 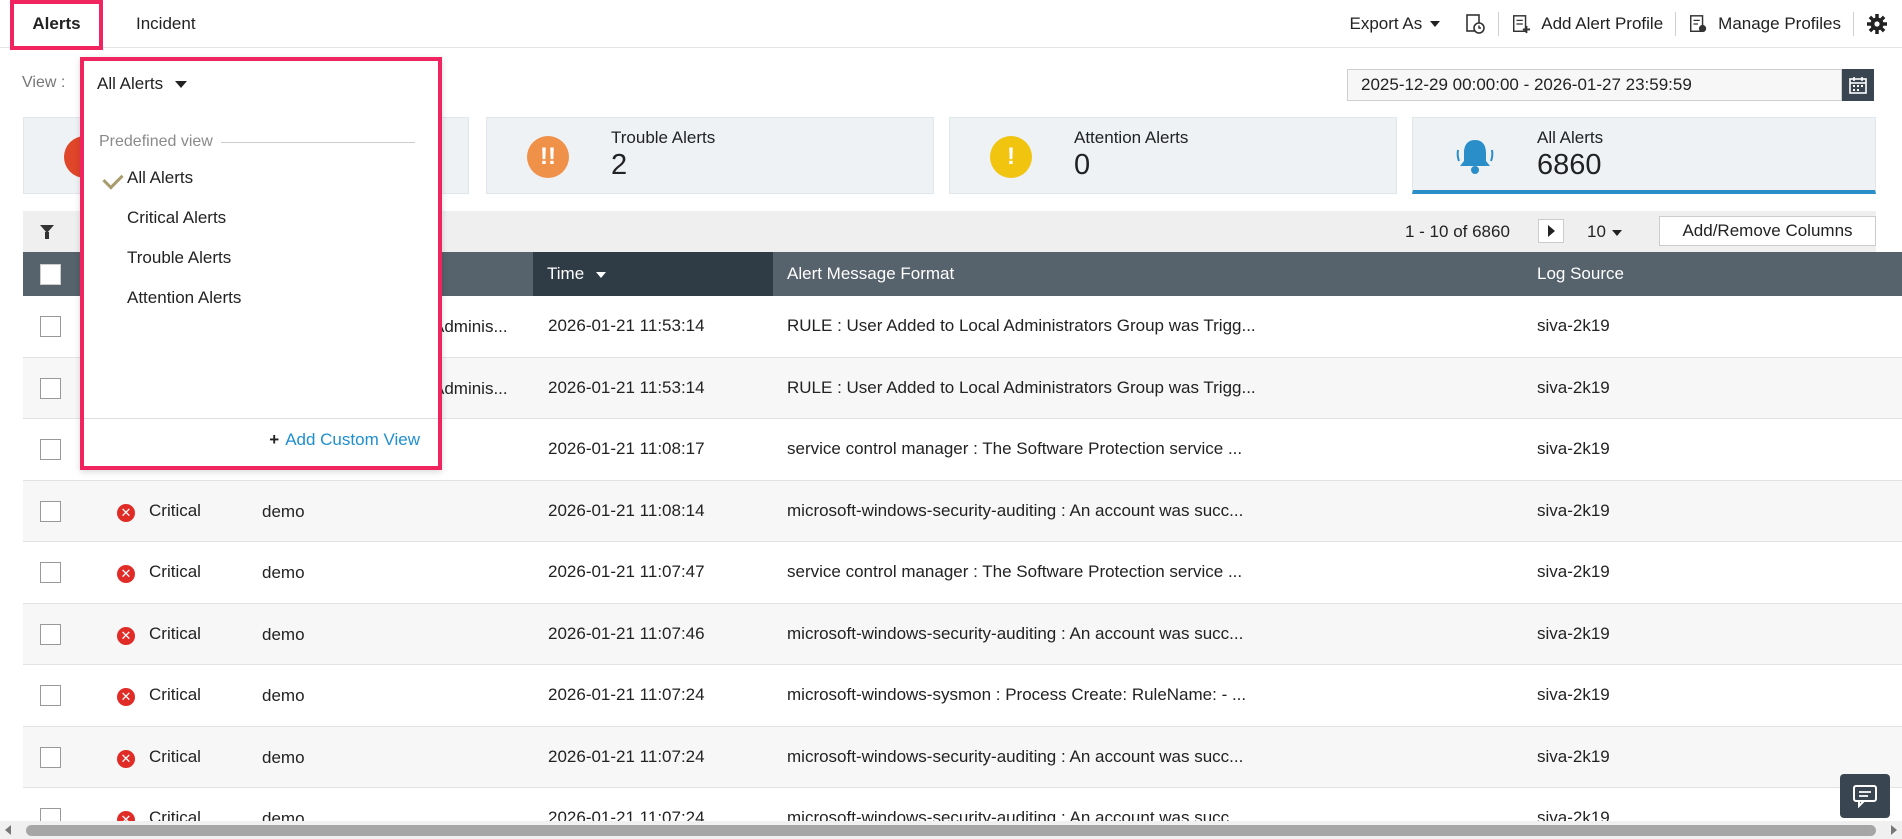 I want to click on all-alerts-card: All Alerts 6860, so click(x=1644, y=155).